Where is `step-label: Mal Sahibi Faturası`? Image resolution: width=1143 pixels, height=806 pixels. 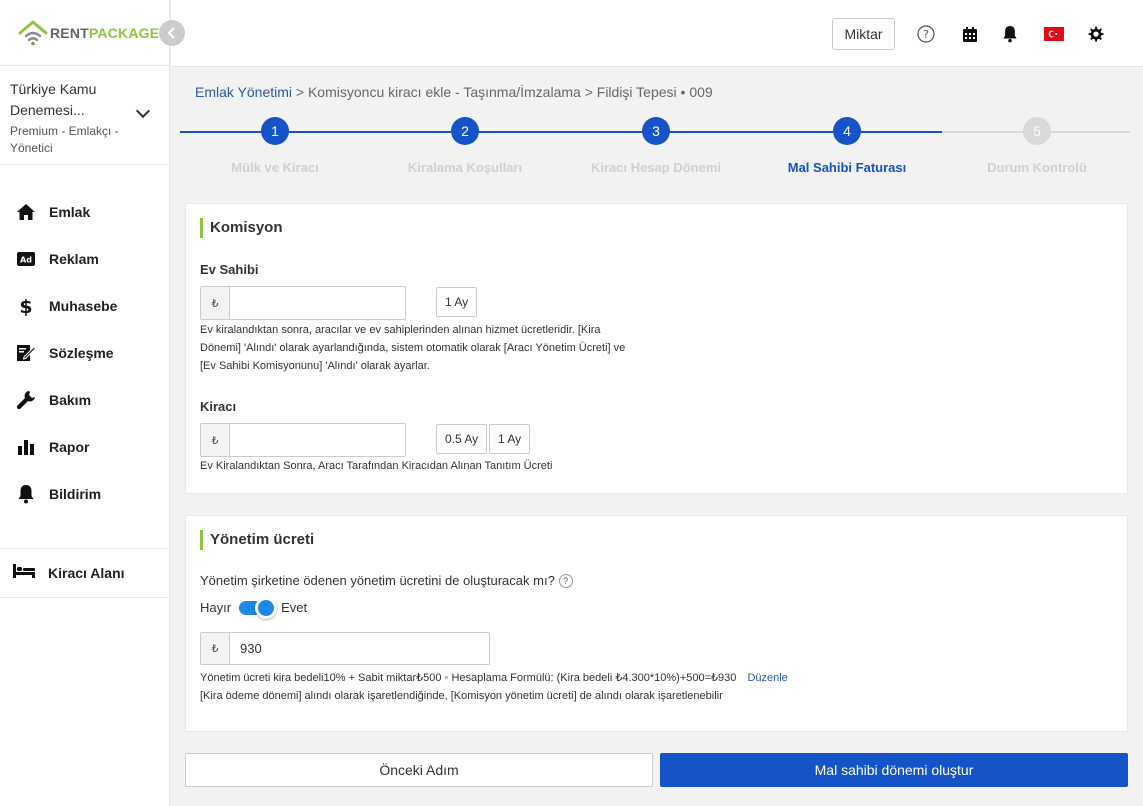
step-label: Mal Sahibi Faturası is located at coordinates (847, 167).